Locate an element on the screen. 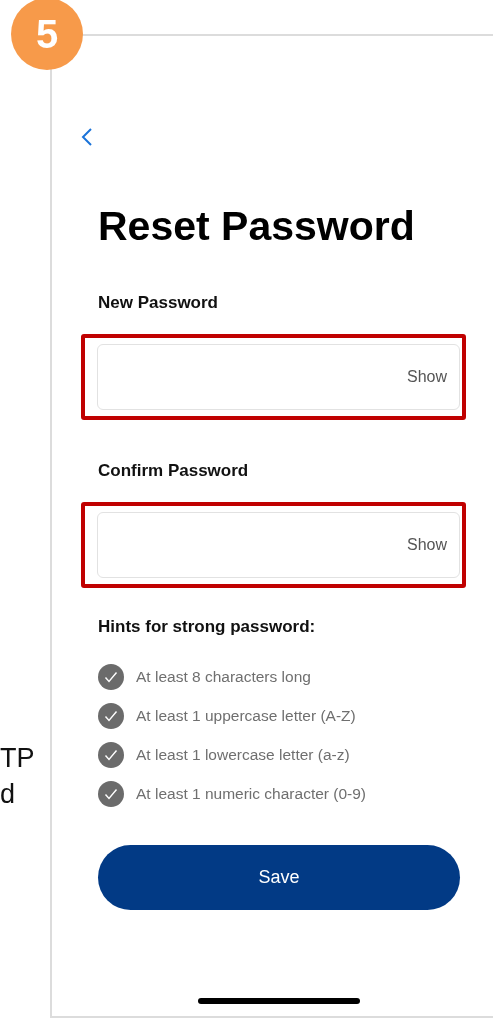 The width and height of the screenshot is (493, 1020). side-text: TP is located at coordinates (18, 758).